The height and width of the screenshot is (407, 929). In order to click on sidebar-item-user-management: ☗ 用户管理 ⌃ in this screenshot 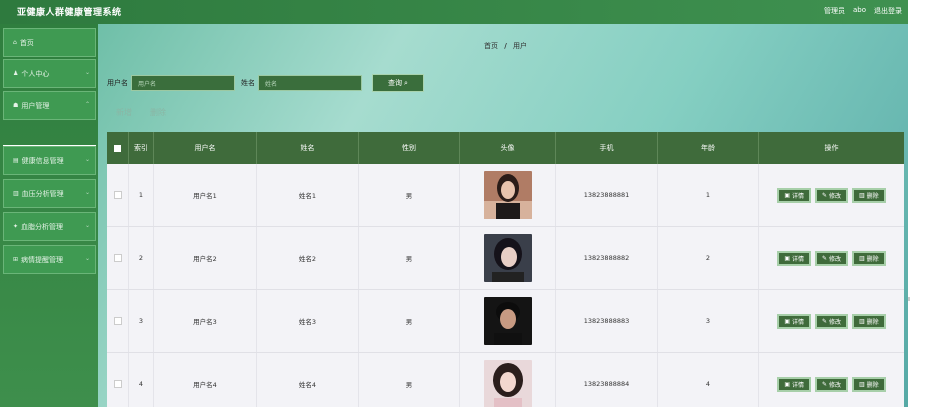, I will do `click(49, 105)`.